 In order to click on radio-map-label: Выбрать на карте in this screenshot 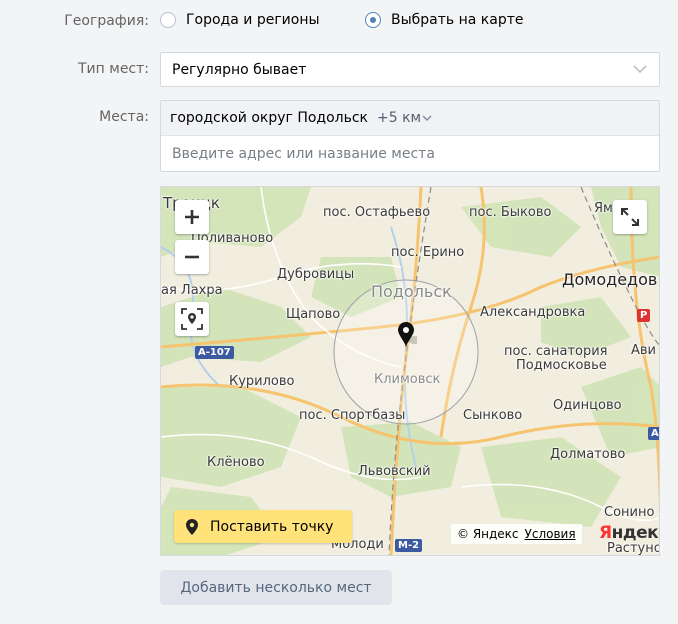, I will do `click(457, 20)`.